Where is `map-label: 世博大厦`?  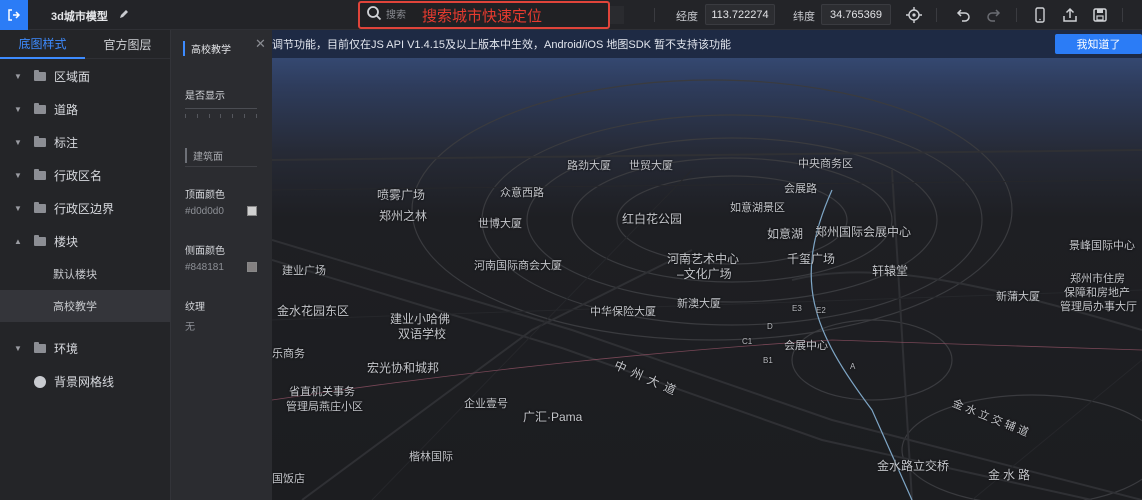
map-label: 世博大厦 is located at coordinates (500, 224).